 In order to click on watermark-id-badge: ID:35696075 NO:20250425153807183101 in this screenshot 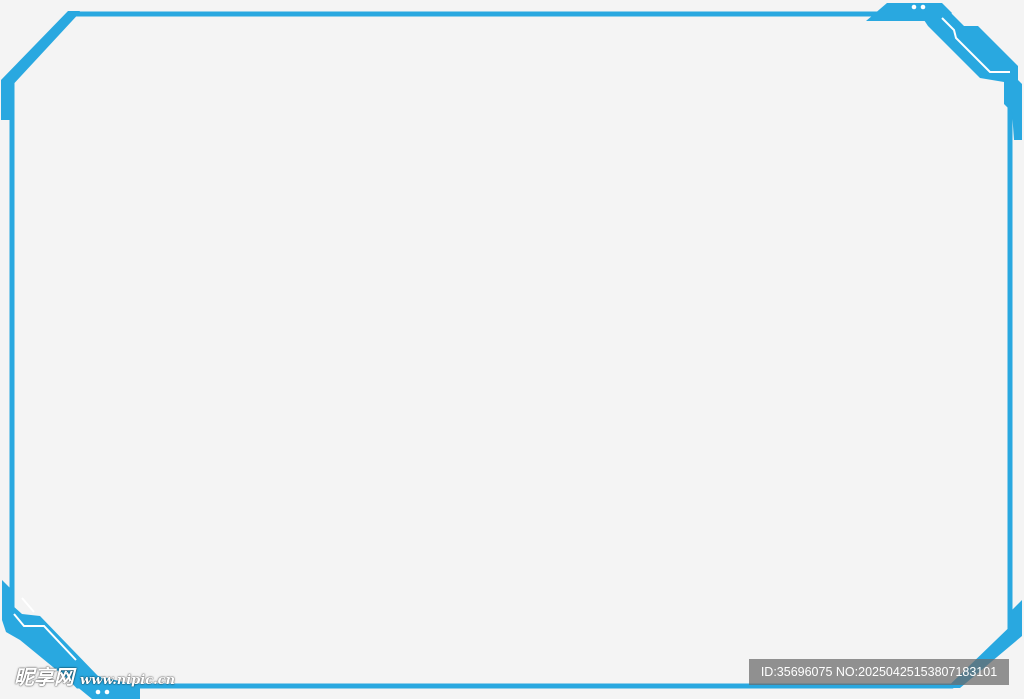, I will do `click(879, 672)`.